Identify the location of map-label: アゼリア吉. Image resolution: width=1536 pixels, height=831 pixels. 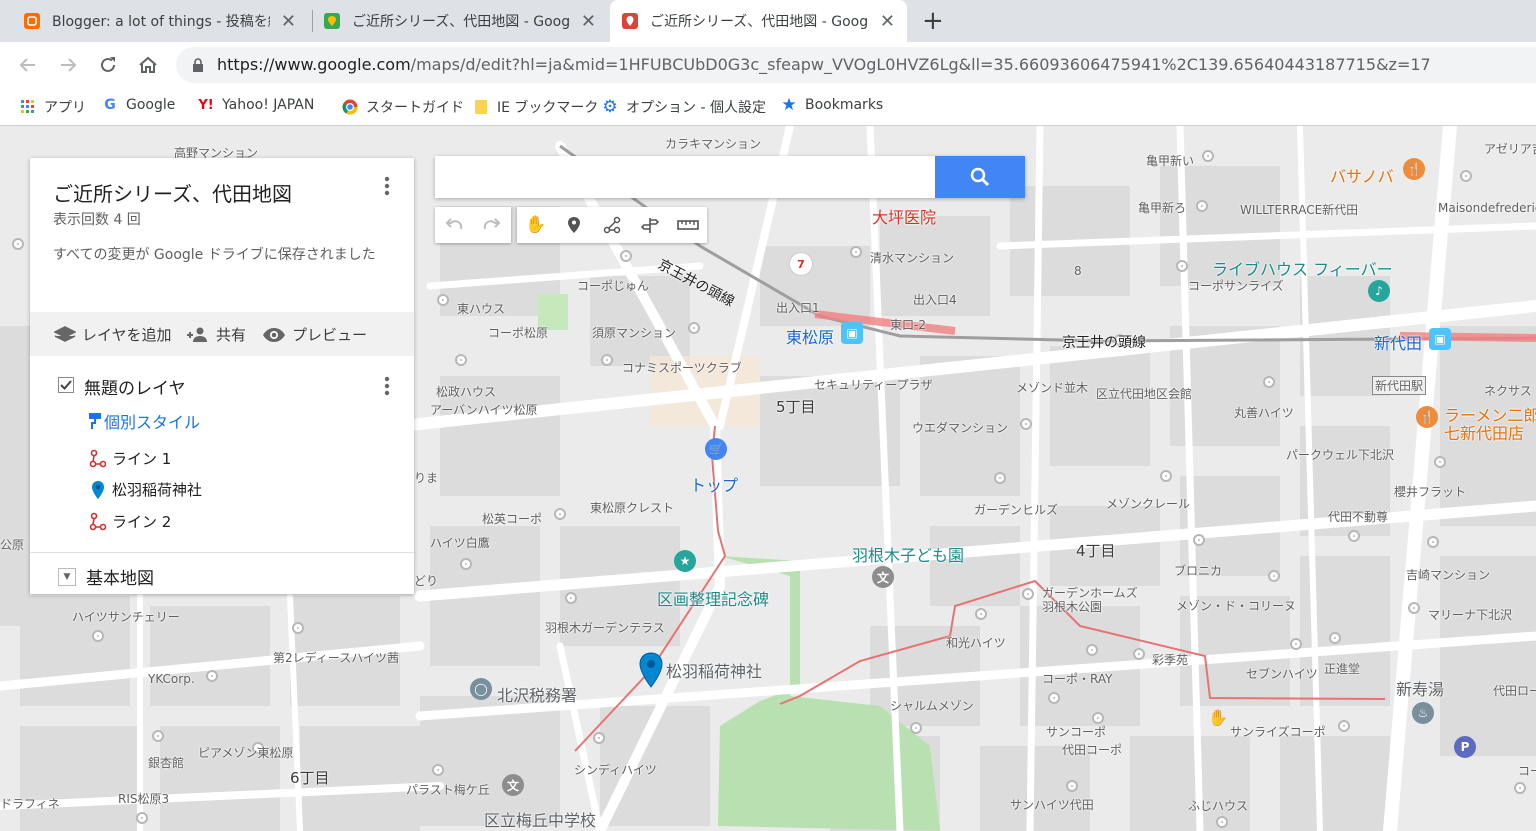
(1510, 148).